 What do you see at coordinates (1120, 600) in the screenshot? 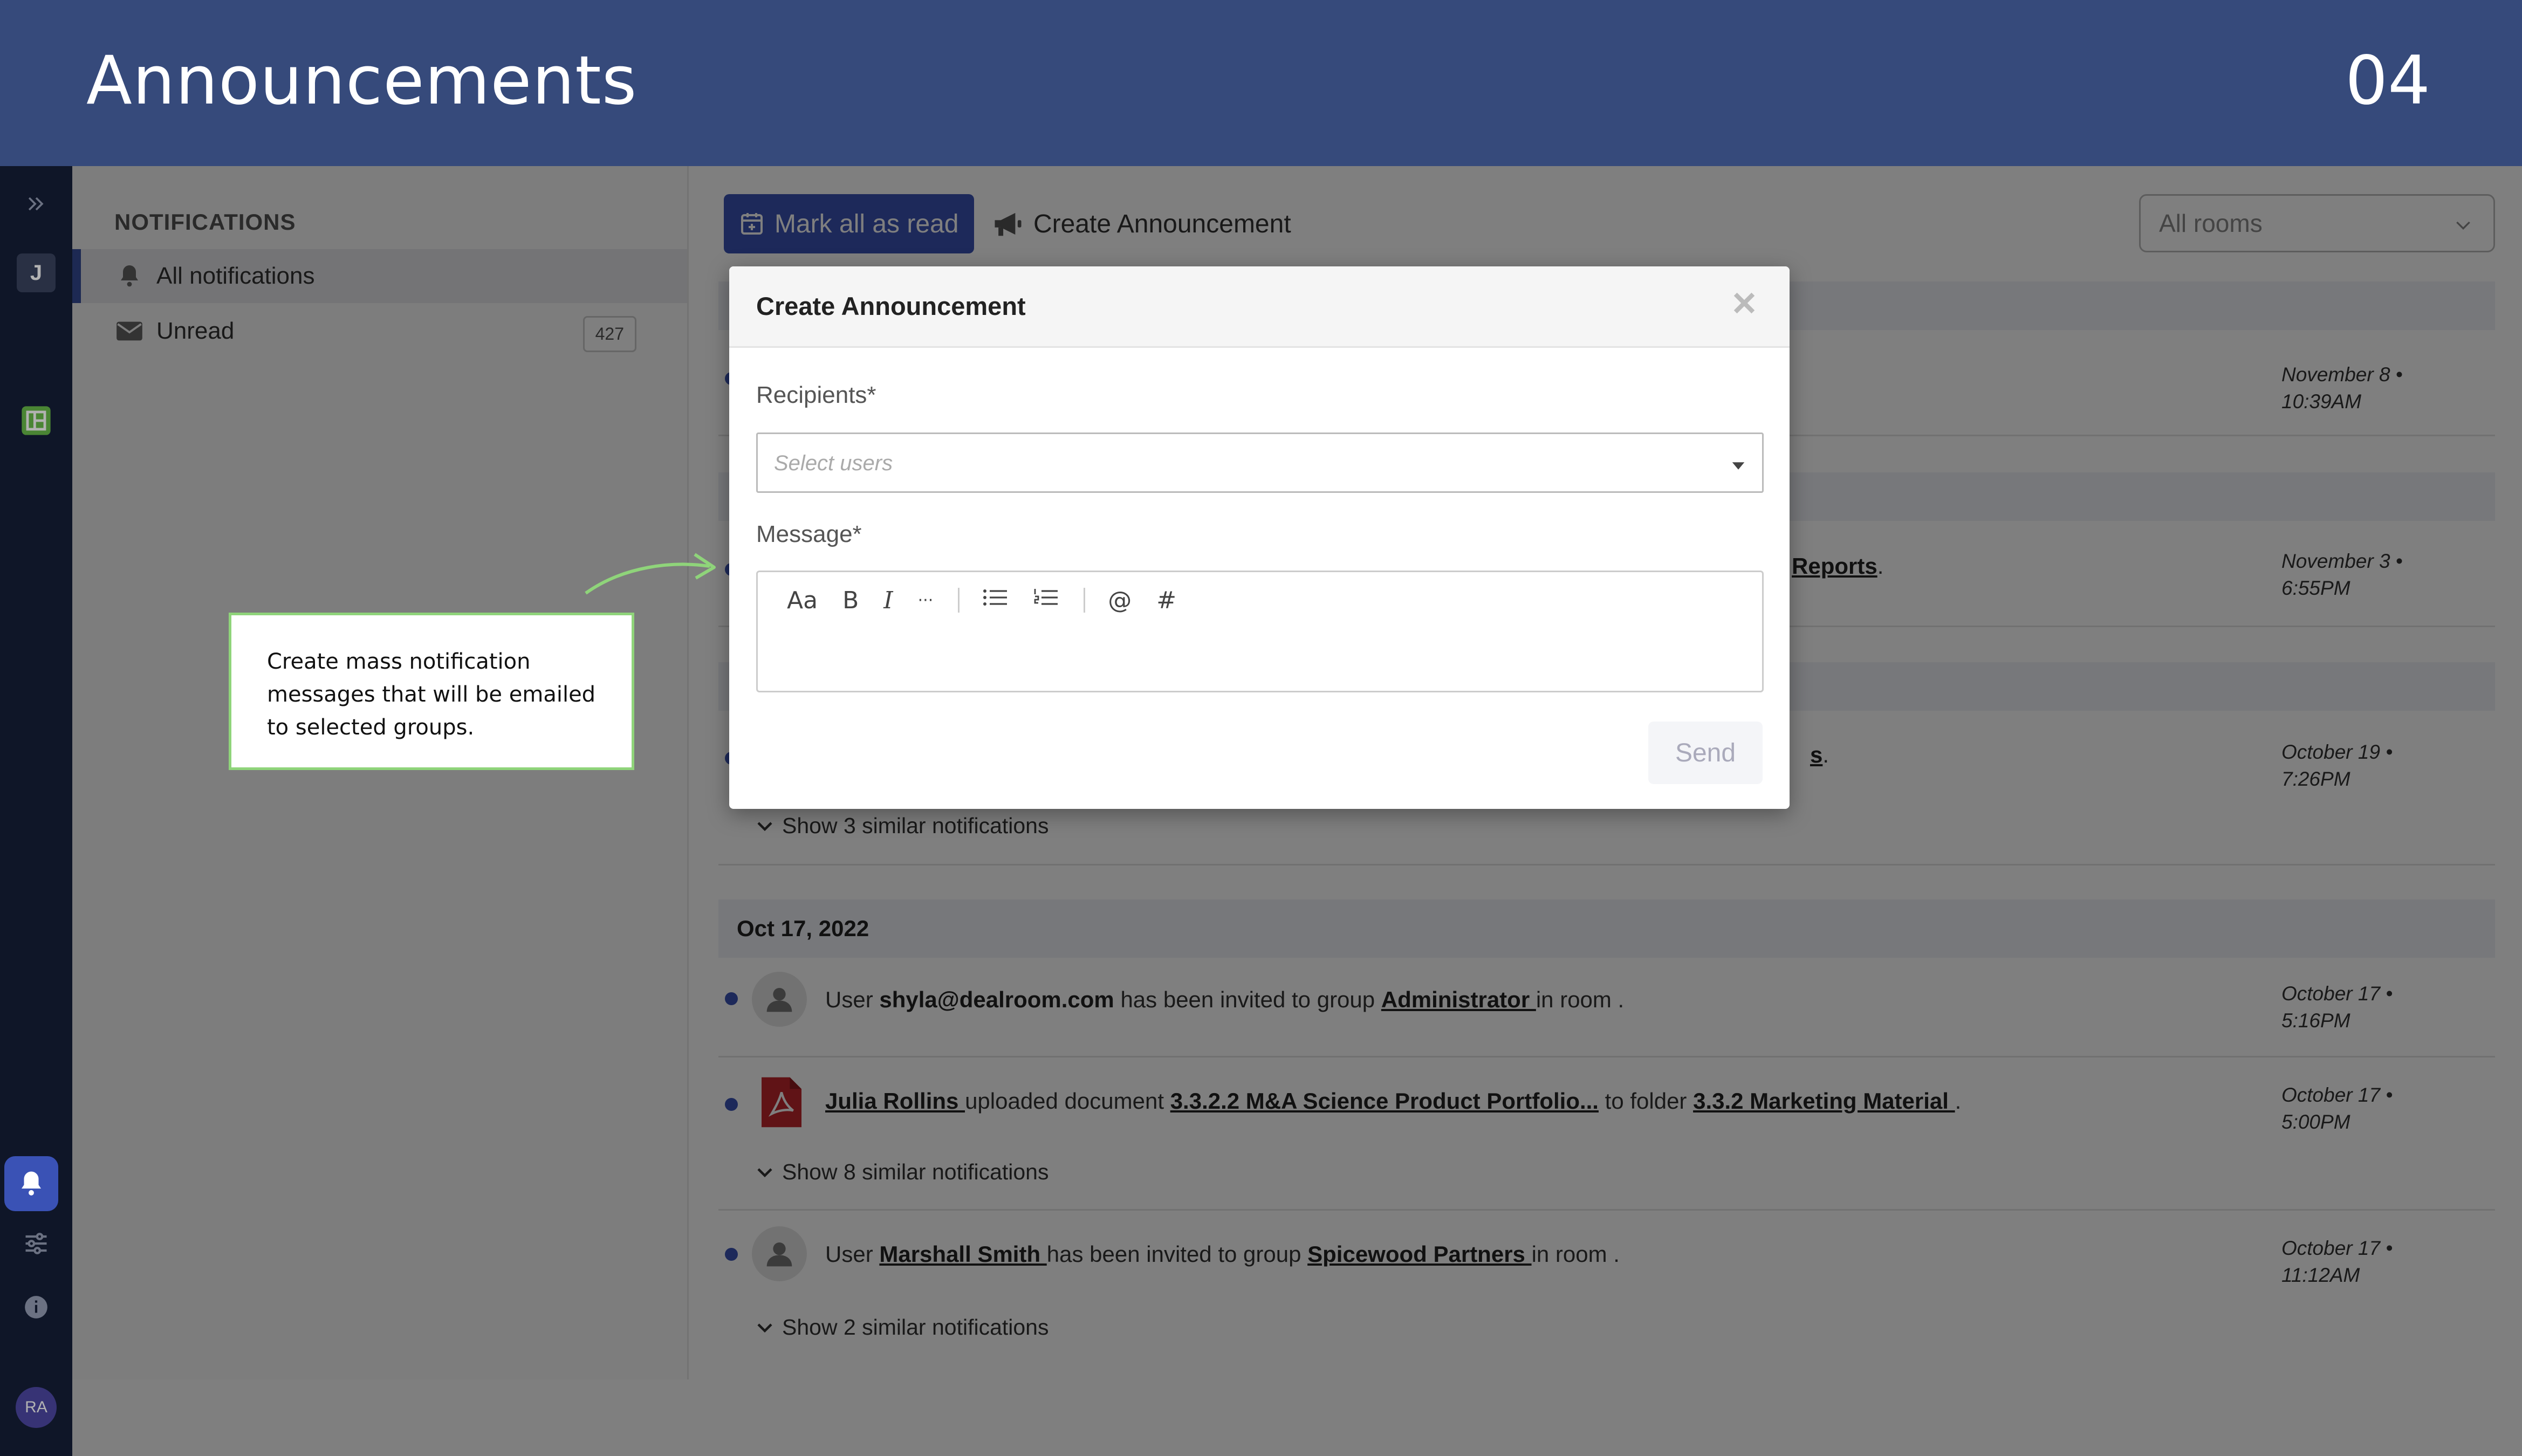
I see `mention-tool: @` at bounding box center [1120, 600].